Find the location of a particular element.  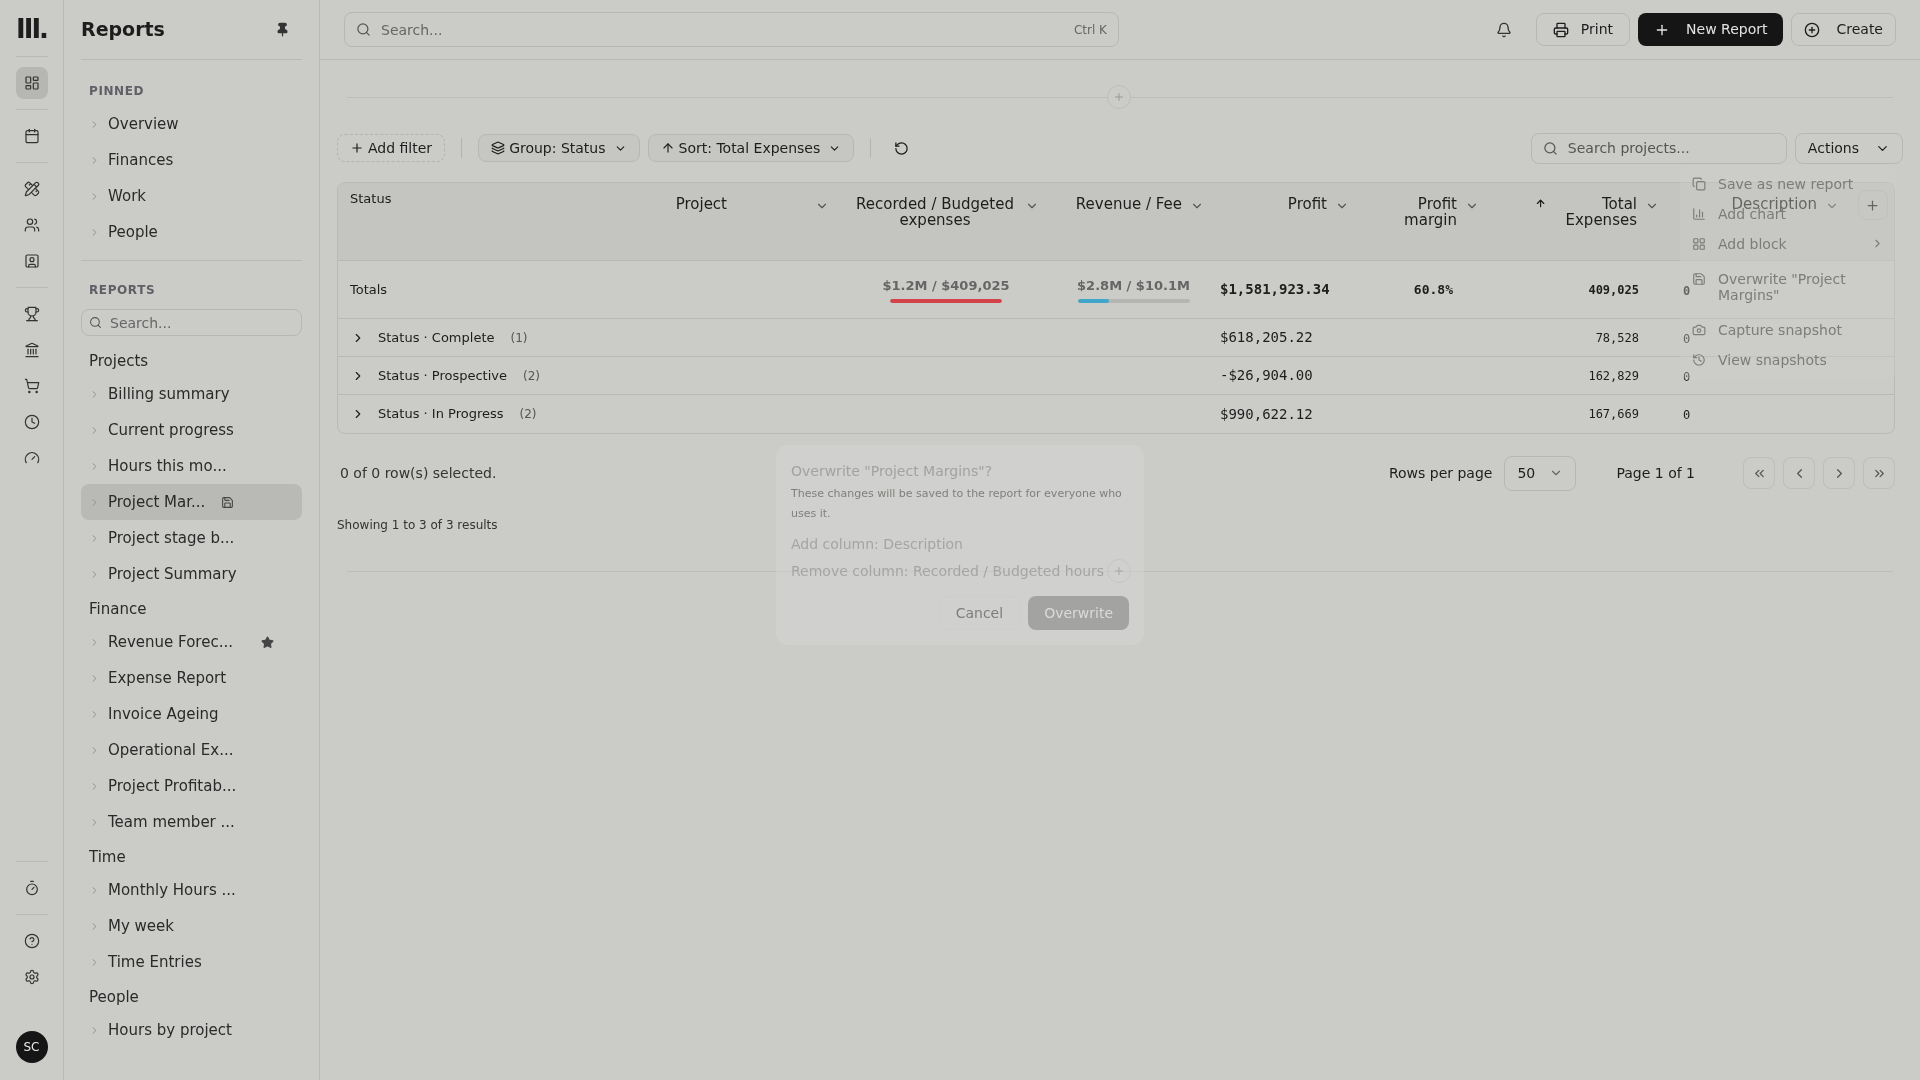

logo: III. is located at coordinates (31, 29).